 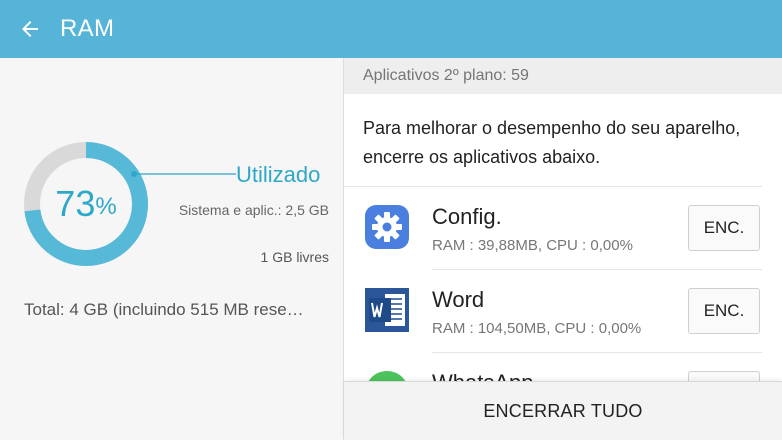 I want to click on end-app-button-config: ENC., so click(x=724, y=228).